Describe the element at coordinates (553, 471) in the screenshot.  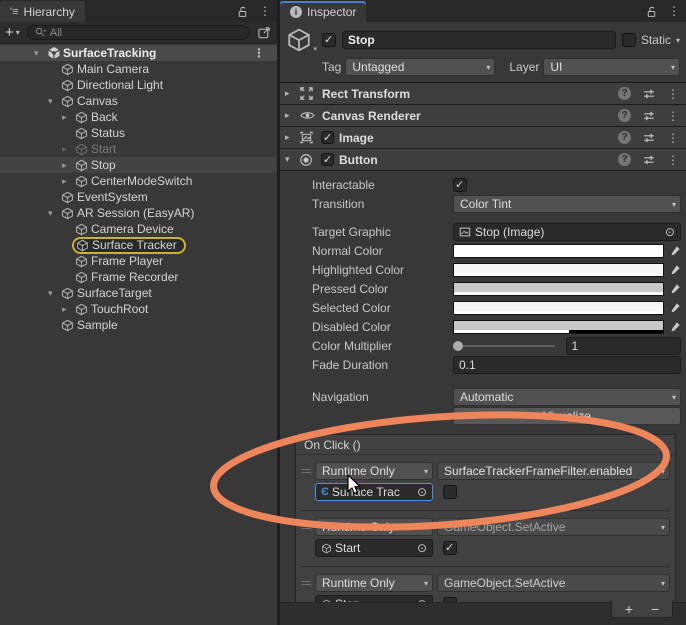
I see `event-function-dropdown: SurfaceTrackerFrameFilter.enabled ▾` at that location.